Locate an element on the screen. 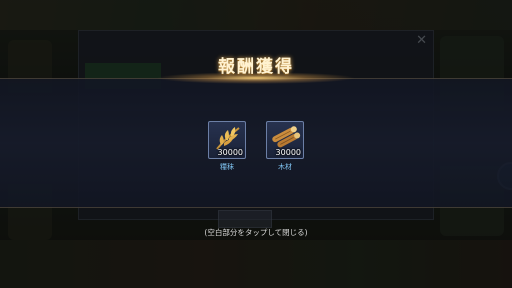 The image size is (512, 288). reward-item: 30000 糧秣 is located at coordinates (227, 146).